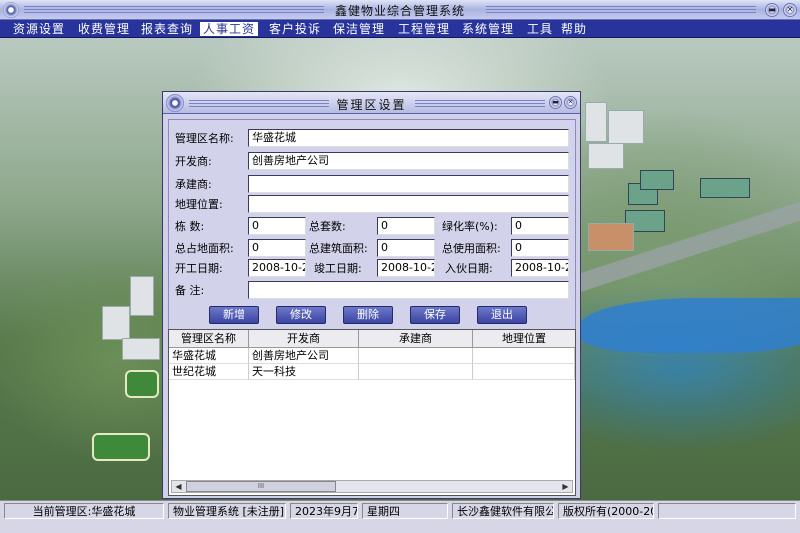 The image size is (800, 533). I want to click on build-area-input: 0, so click(406, 248).